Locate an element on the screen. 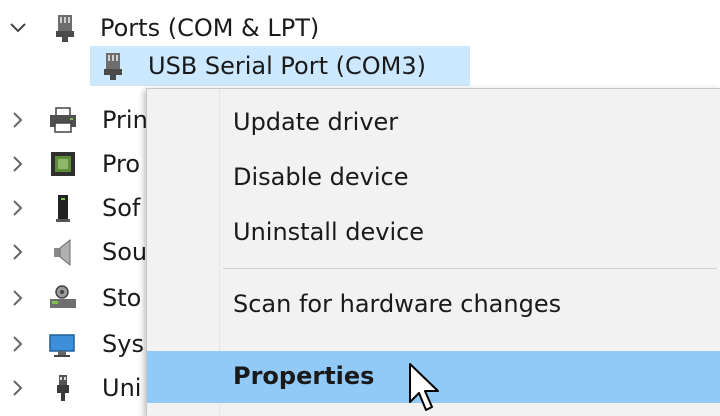  mouse-cursor-icon is located at coordinates (424, 387).